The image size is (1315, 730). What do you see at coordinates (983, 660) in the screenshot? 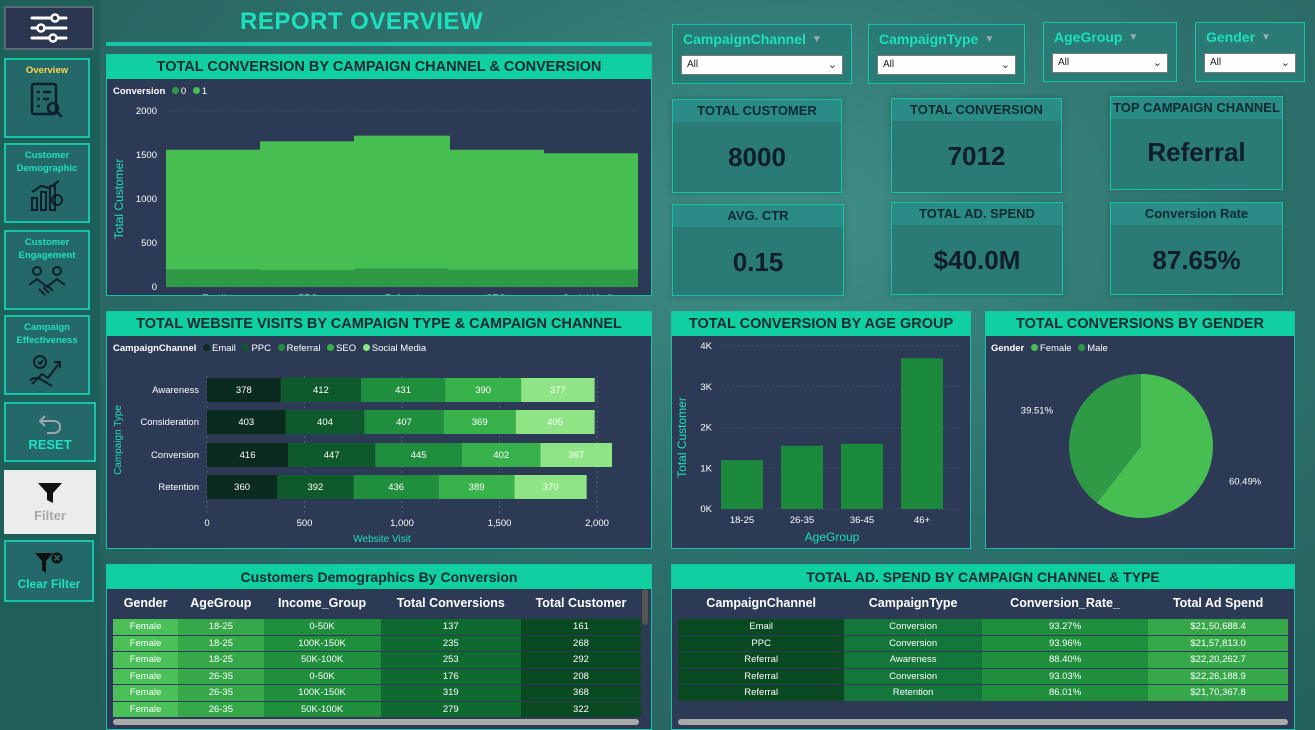
I see `table-row: Referral Awareness 88.40% $22,20,262.7` at bounding box center [983, 660].